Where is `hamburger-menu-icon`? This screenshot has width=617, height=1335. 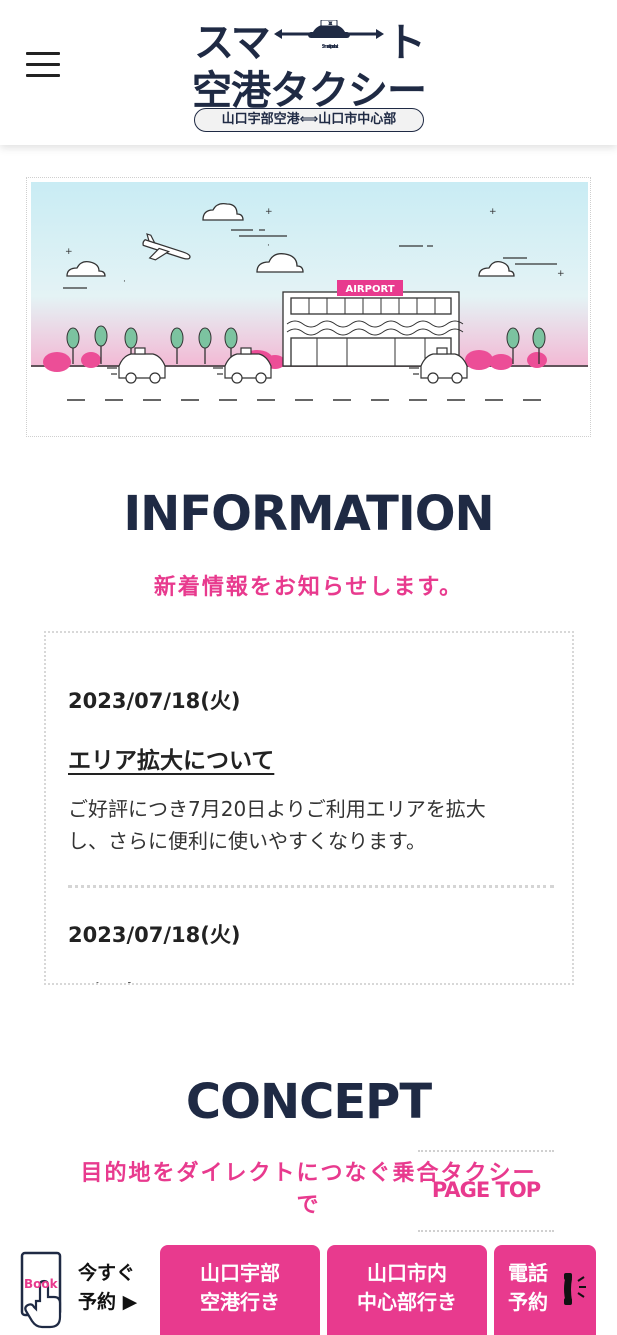
hamburger-menu-icon is located at coordinates (43, 65).